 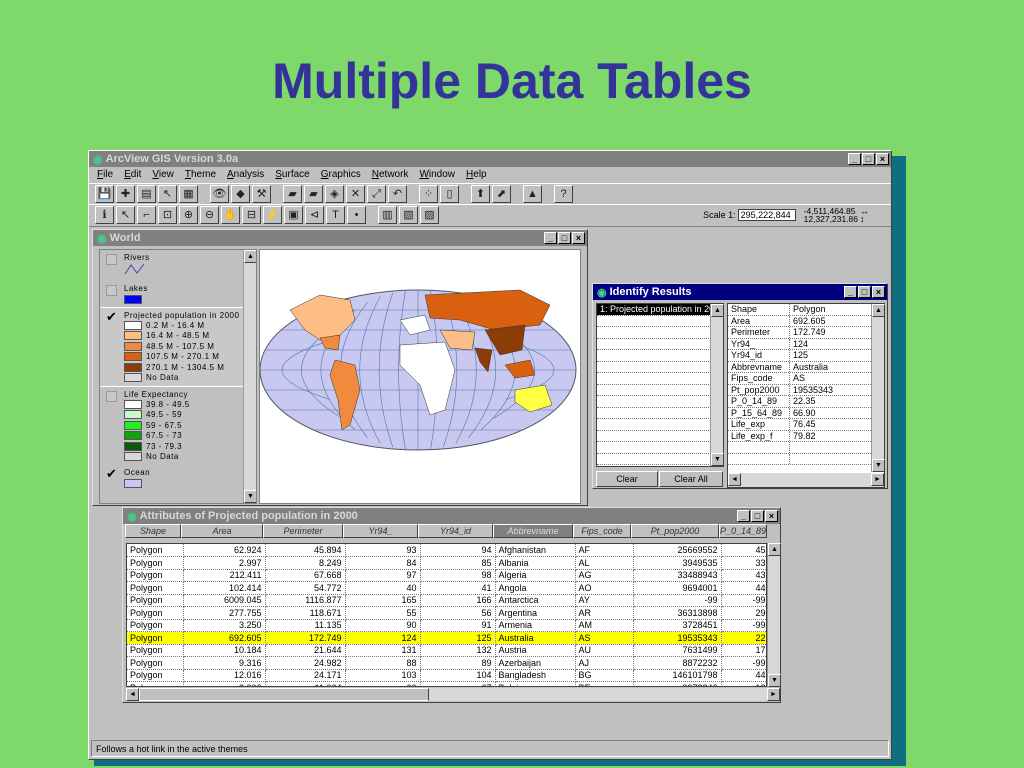 What do you see at coordinates (533, 531) in the screenshot?
I see `column-header-abbrevname: Abbrevname` at bounding box center [533, 531].